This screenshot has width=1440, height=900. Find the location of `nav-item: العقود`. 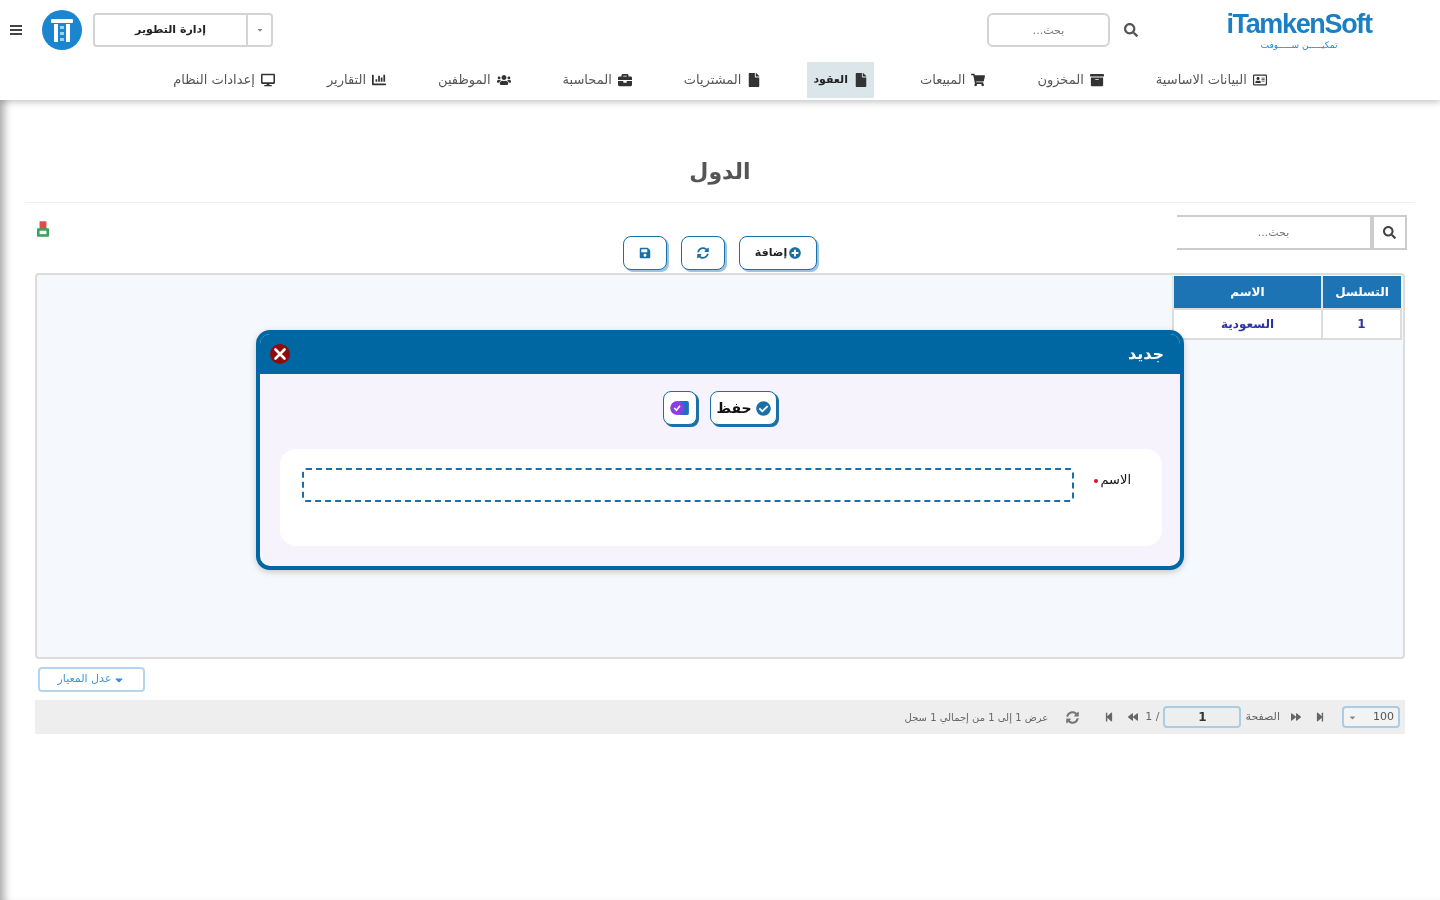

nav-item: العقود is located at coordinates (840, 80).